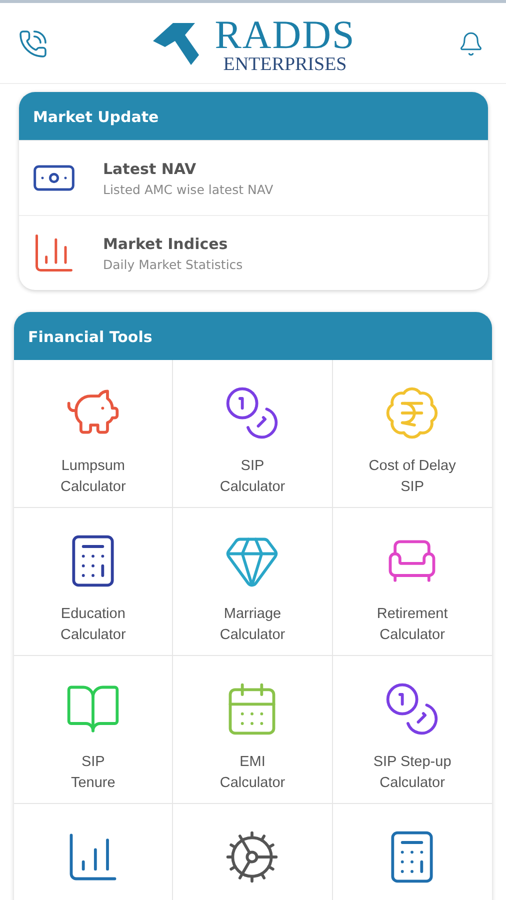  I want to click on market-update-item: Latest NAV Listed AMC wise latest NAV, so click(253, 177).